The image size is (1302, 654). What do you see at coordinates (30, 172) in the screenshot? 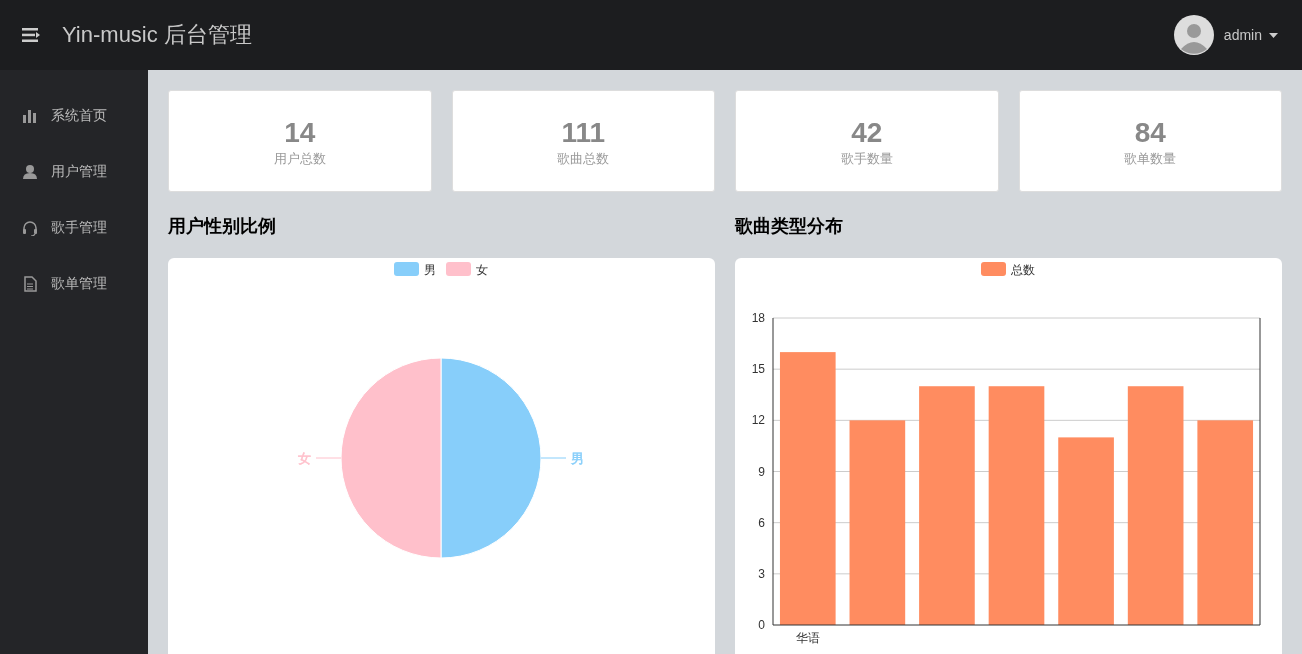
I see `user-icon` at bounding box center [30, 172].